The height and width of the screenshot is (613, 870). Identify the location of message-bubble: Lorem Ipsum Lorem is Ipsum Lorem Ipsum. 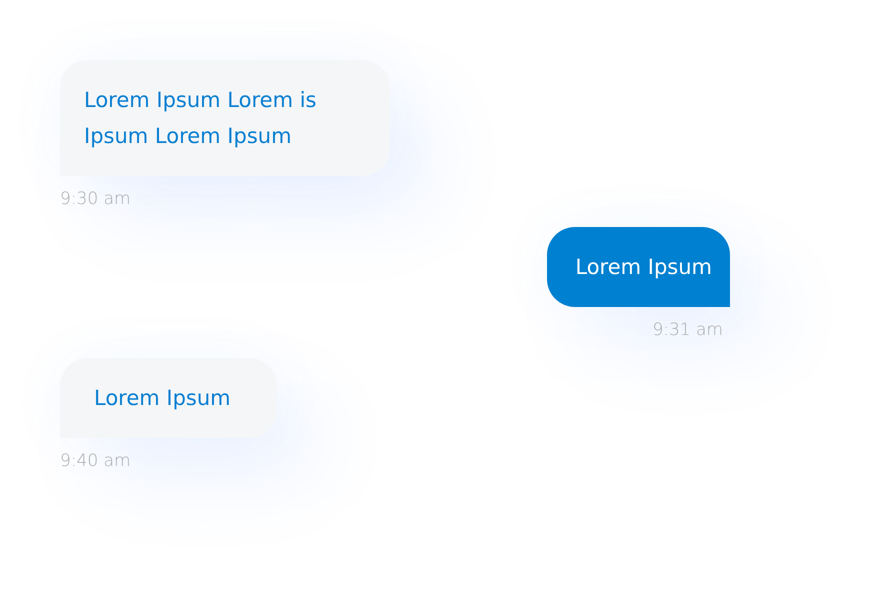
(225, 118).